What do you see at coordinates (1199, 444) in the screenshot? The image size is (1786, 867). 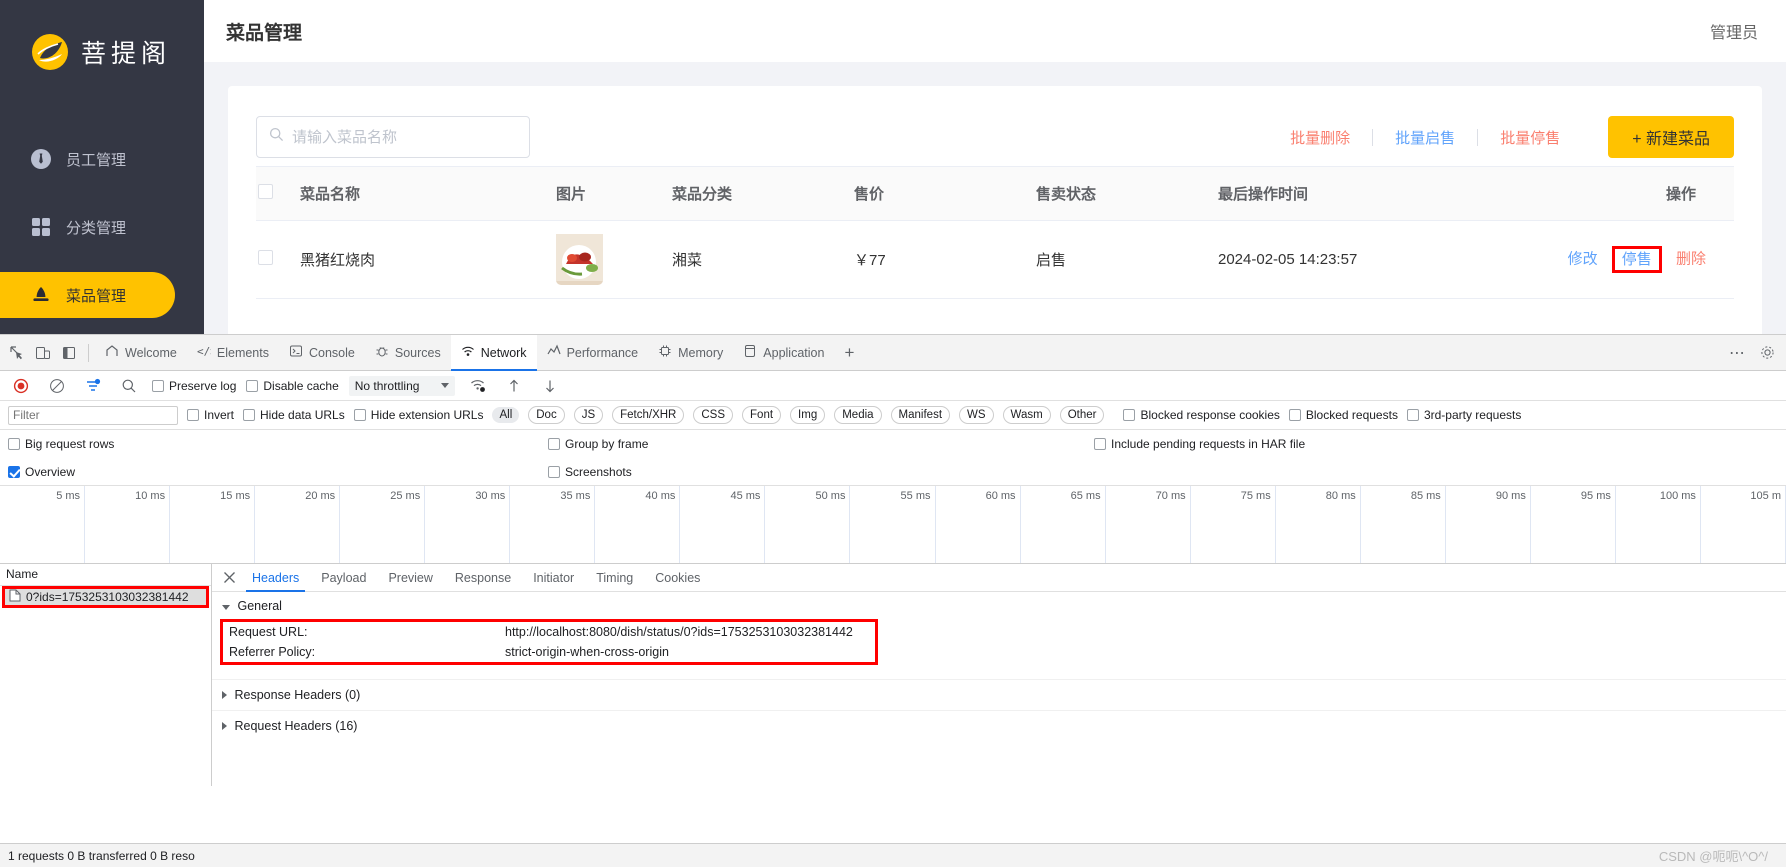 I see `include-pending-checkbox: Include pending requests in HAR file` at bounding box center [1199, 444].